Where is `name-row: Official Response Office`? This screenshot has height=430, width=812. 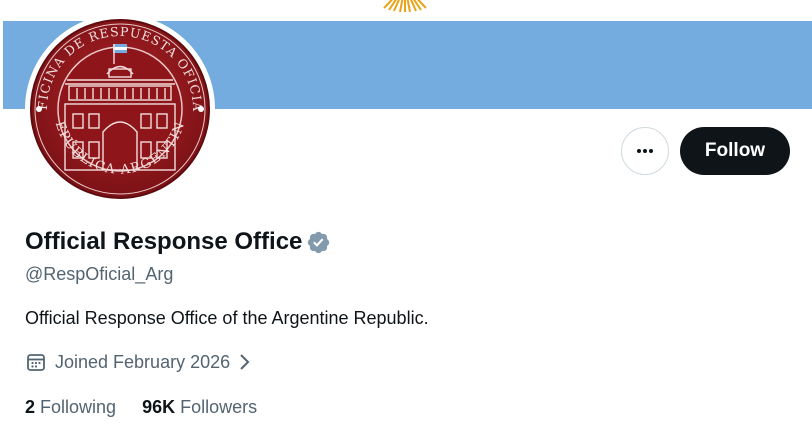 name-row: Official Response Office is located at coordinates (178, 242).